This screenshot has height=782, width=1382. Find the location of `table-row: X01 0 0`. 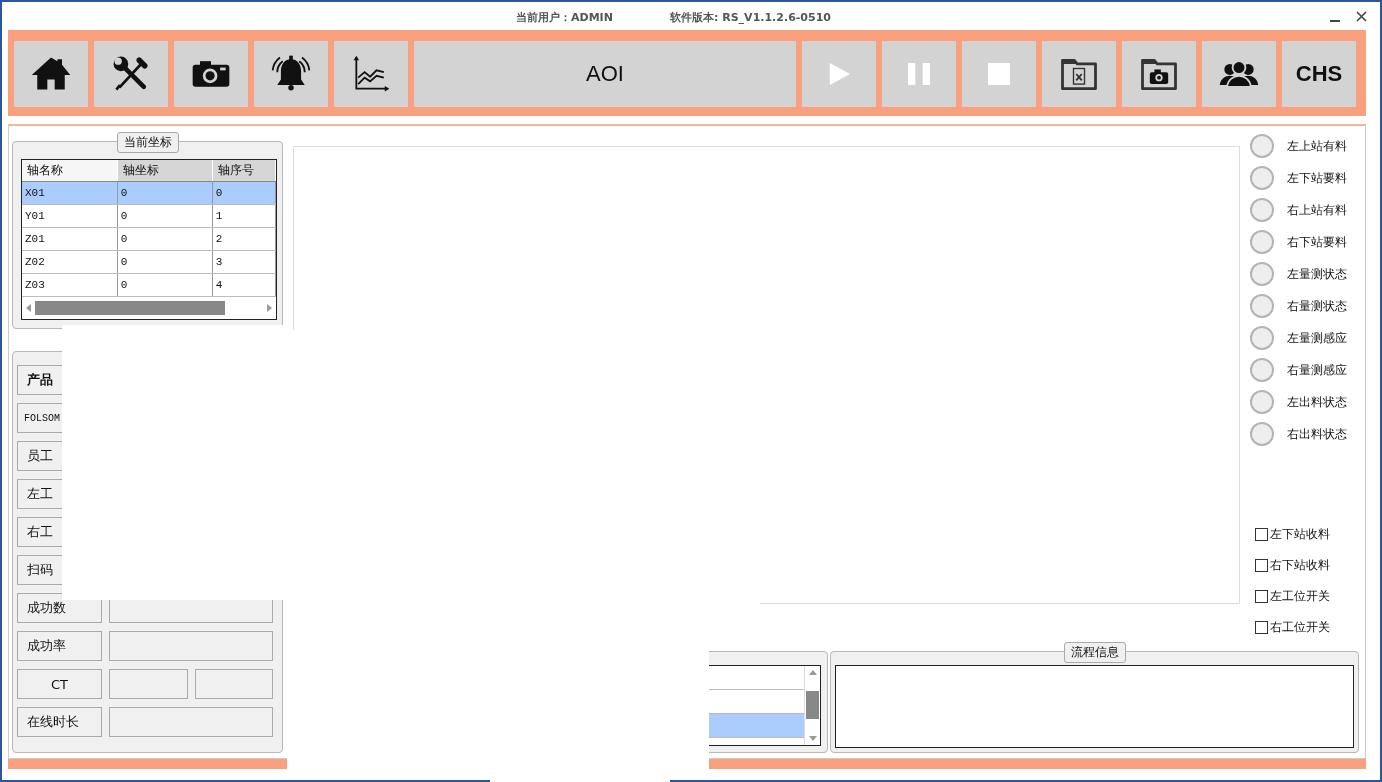

table-row: X01 0 0 is located at coordinates (149, 193).